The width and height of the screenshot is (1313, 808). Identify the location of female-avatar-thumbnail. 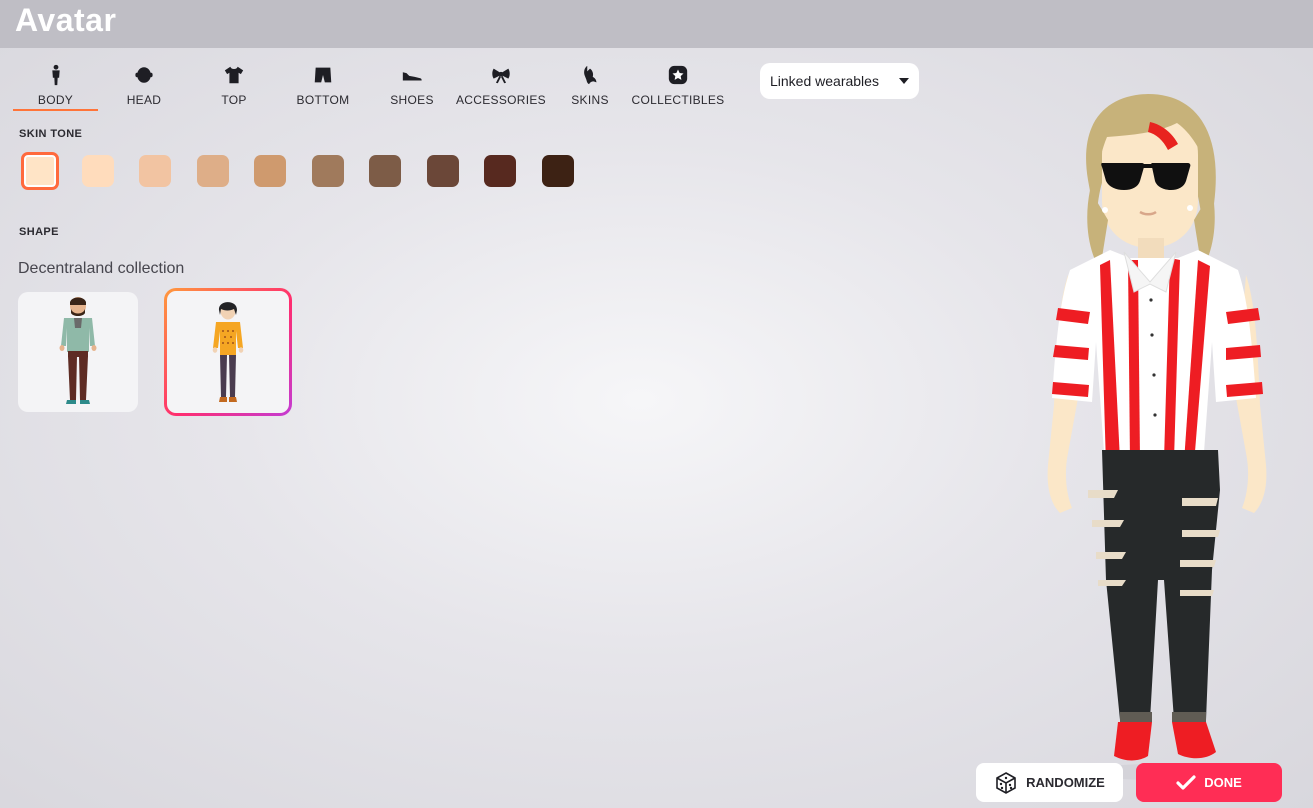
(228, 352).